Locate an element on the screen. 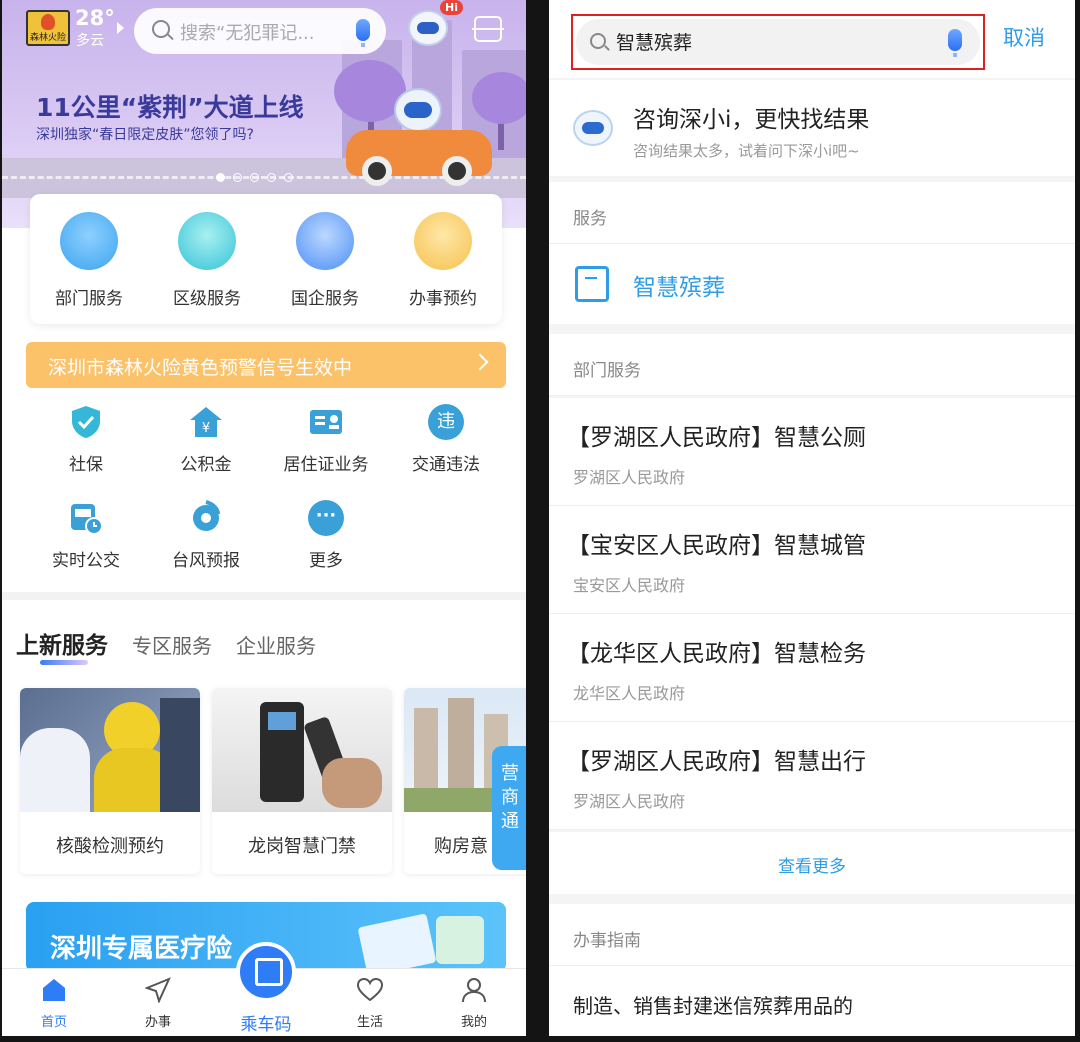 The height and width of the screenshot is (1042, 1080). search-input: 智慧殡葬 is located at coordinates (778, 42).